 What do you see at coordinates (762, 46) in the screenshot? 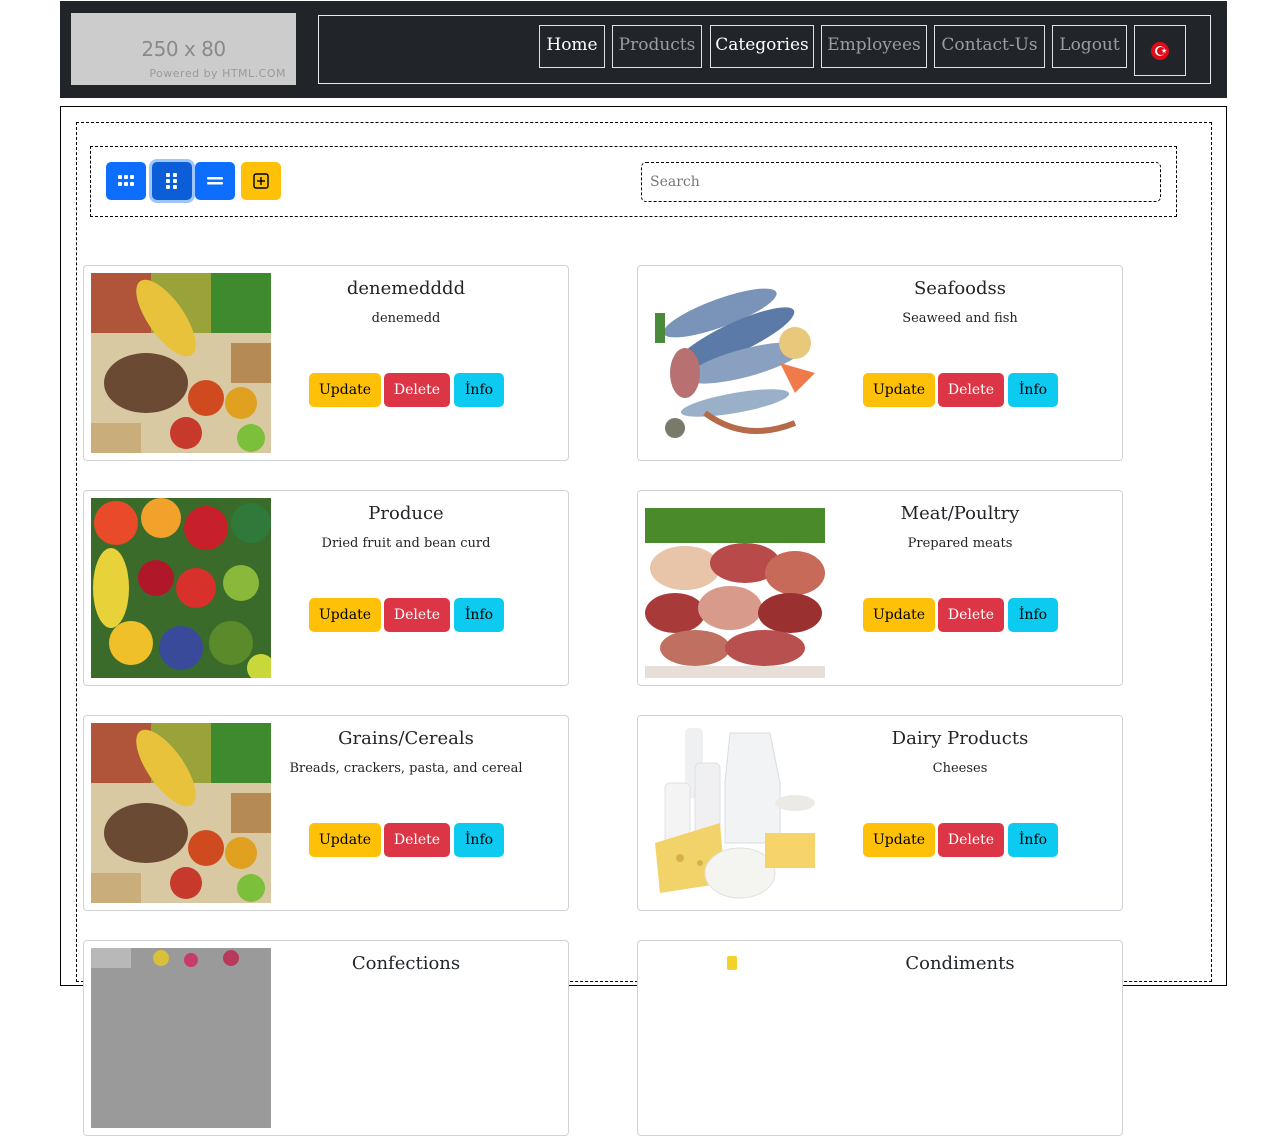
I see `nav-categories-link: Categories` at bounding box center [762, 46].